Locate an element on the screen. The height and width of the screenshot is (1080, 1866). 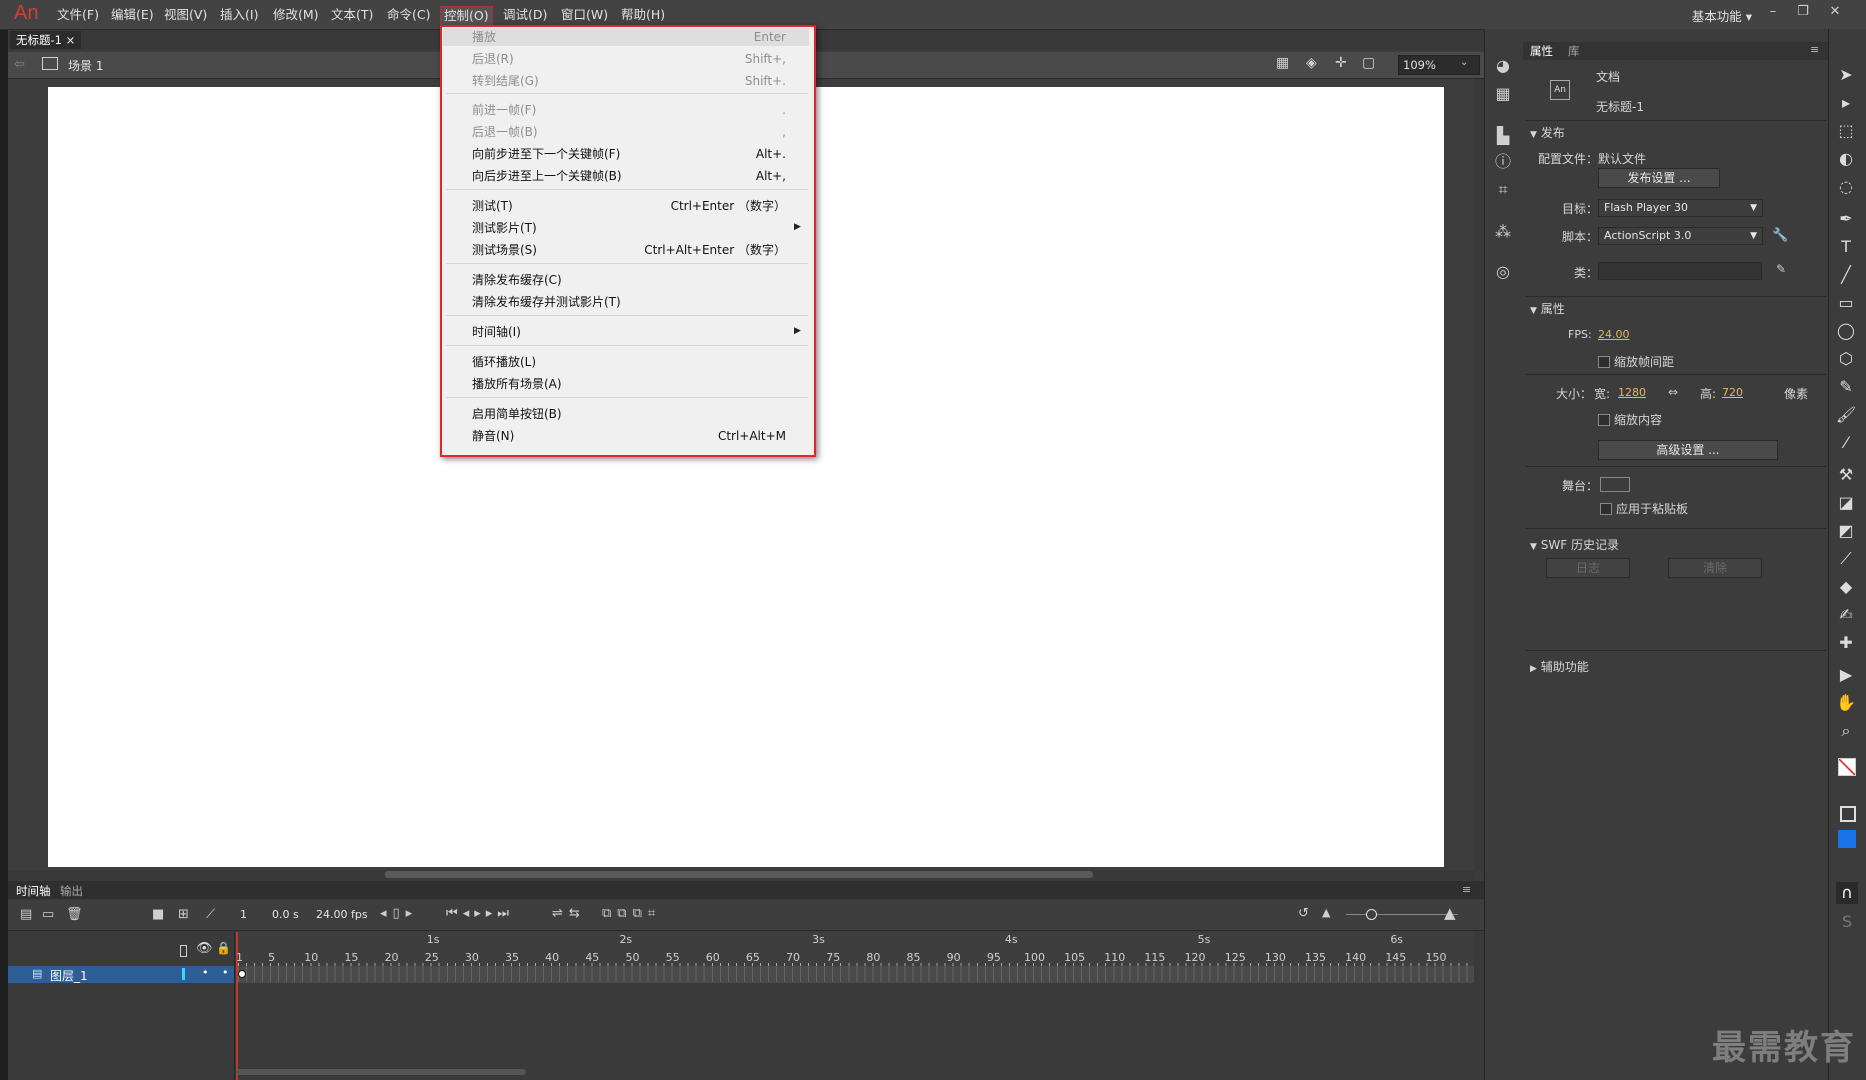
hand-tool-icon: ✋ is located at coordinates (1846, 703).